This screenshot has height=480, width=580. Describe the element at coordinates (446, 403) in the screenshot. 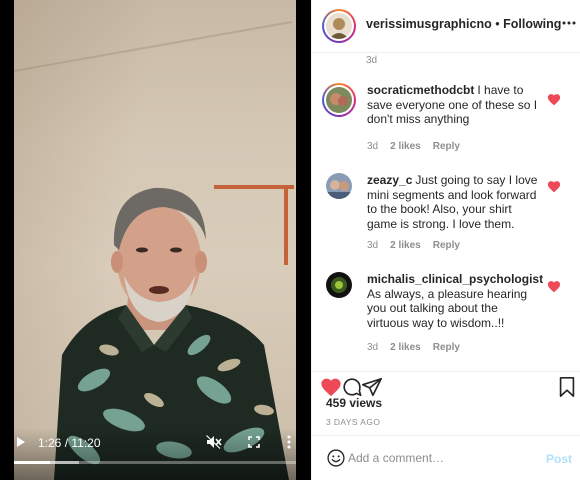

I see `post-actions-bar: 459 views 3 DAYS AGO` at that location.